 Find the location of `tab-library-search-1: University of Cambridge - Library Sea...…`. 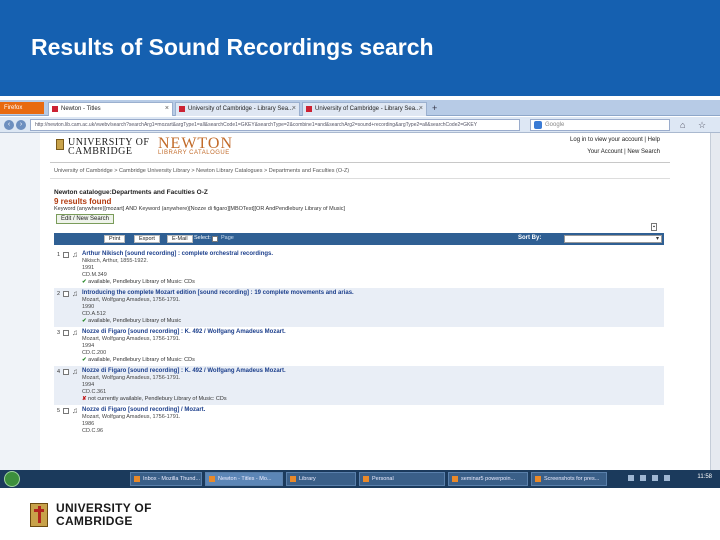

tab-library-search-1: University of Cambridge - Library Sea...… is located at coordinates (237, 109).